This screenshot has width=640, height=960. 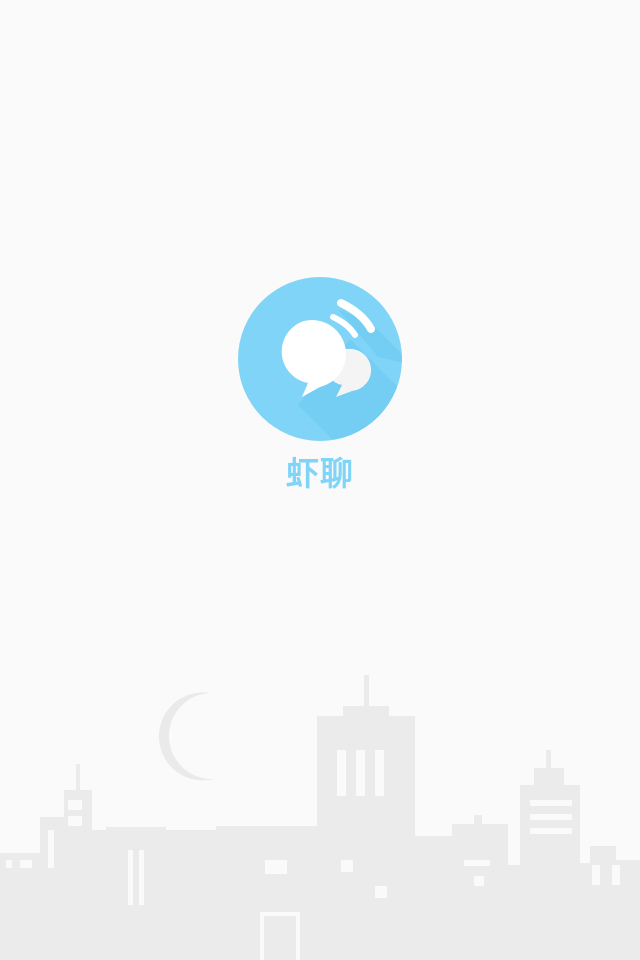 I want to click on moon-icon, so click(x=186, y=736).